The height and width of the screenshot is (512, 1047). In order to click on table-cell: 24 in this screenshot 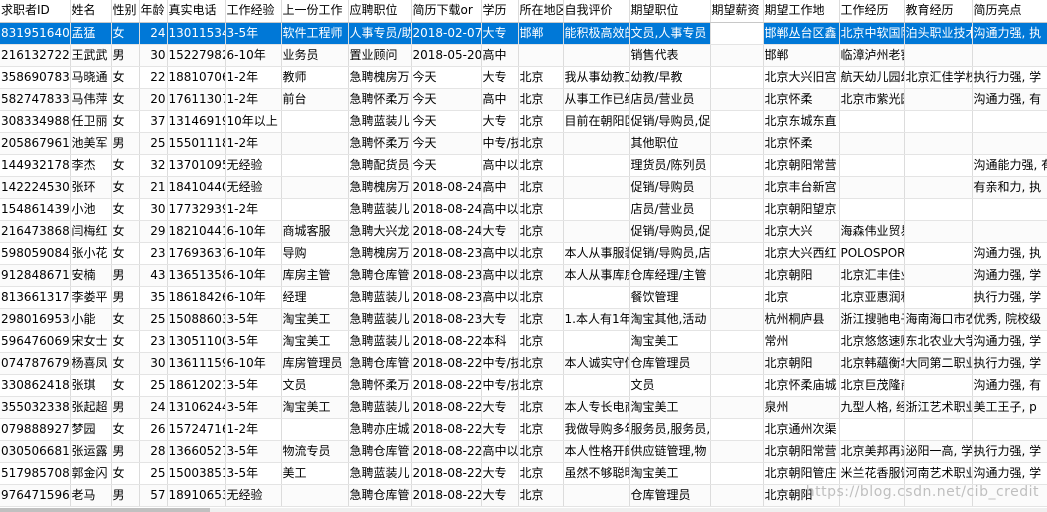, I will do `click(153, 33)`.